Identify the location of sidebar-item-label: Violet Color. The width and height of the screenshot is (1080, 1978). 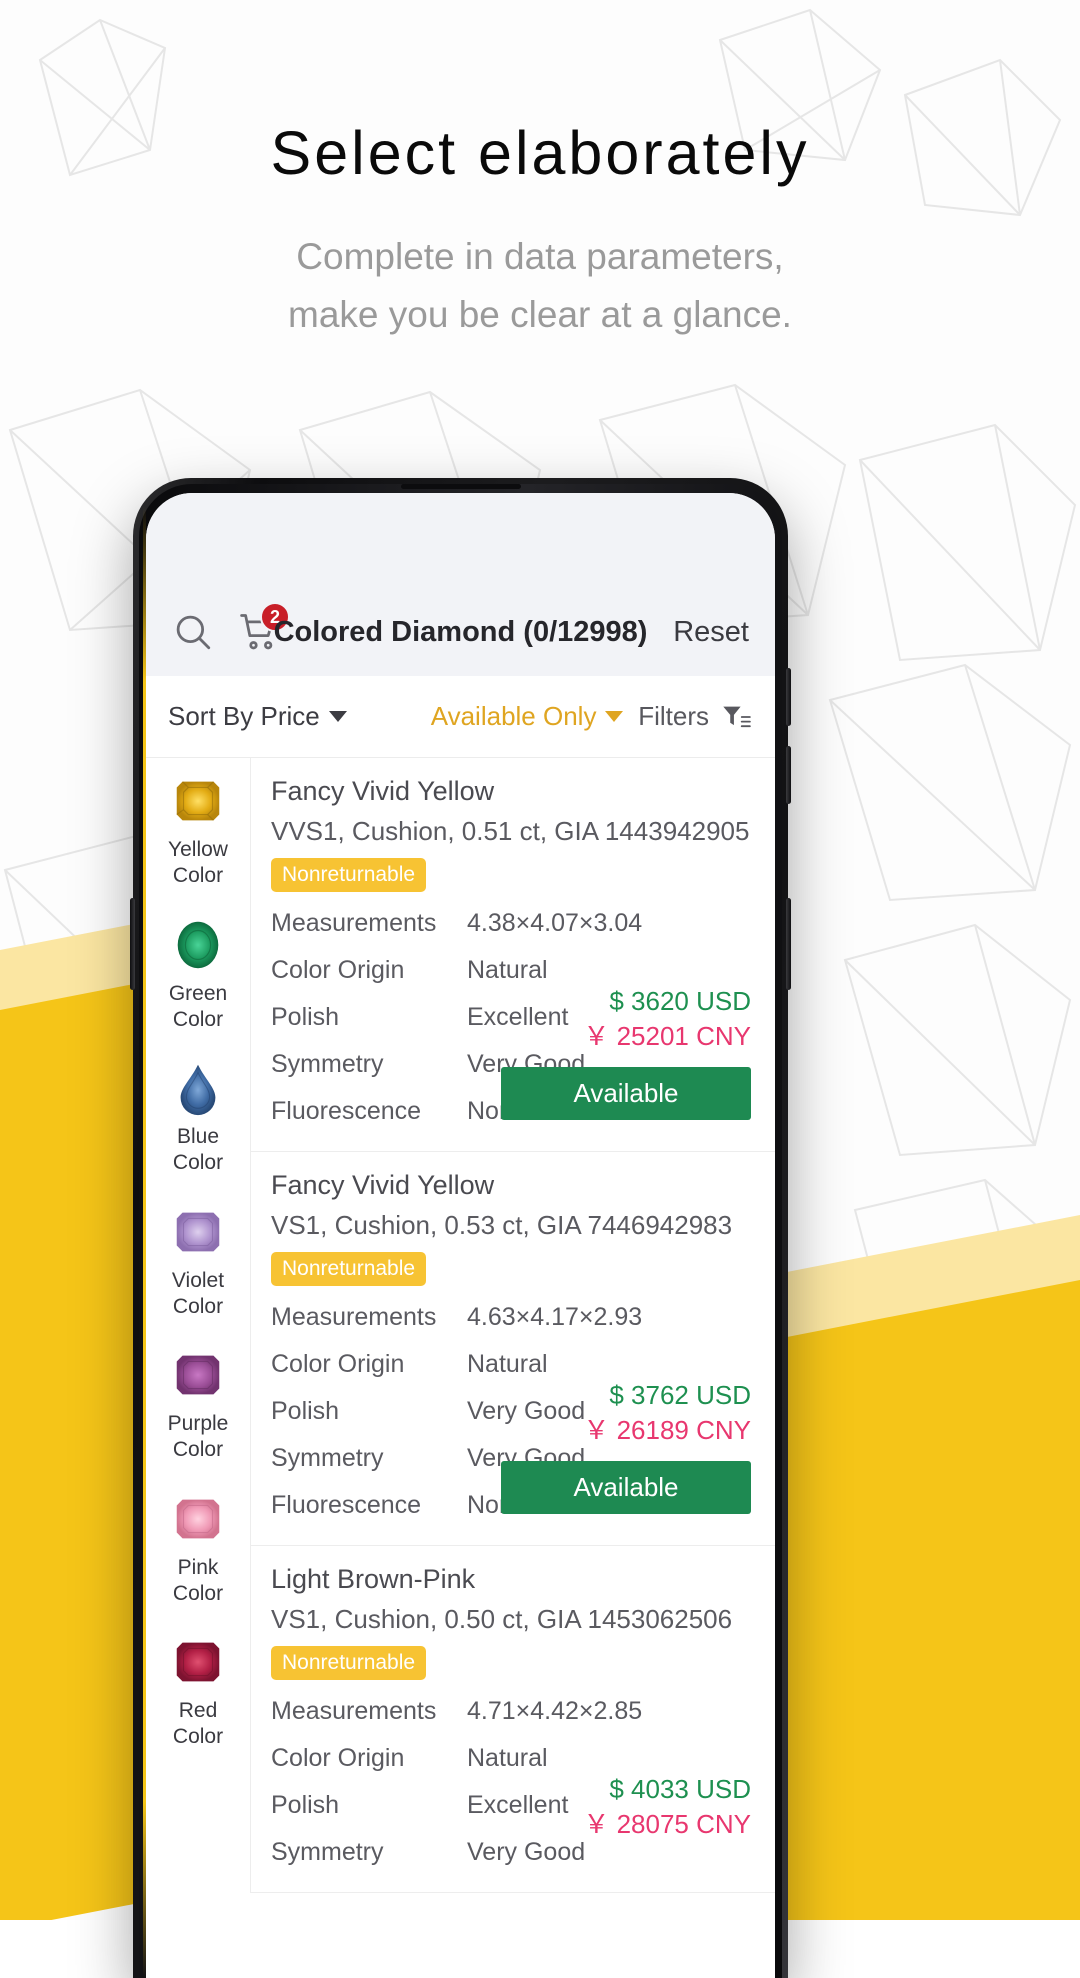
(198, 1294).